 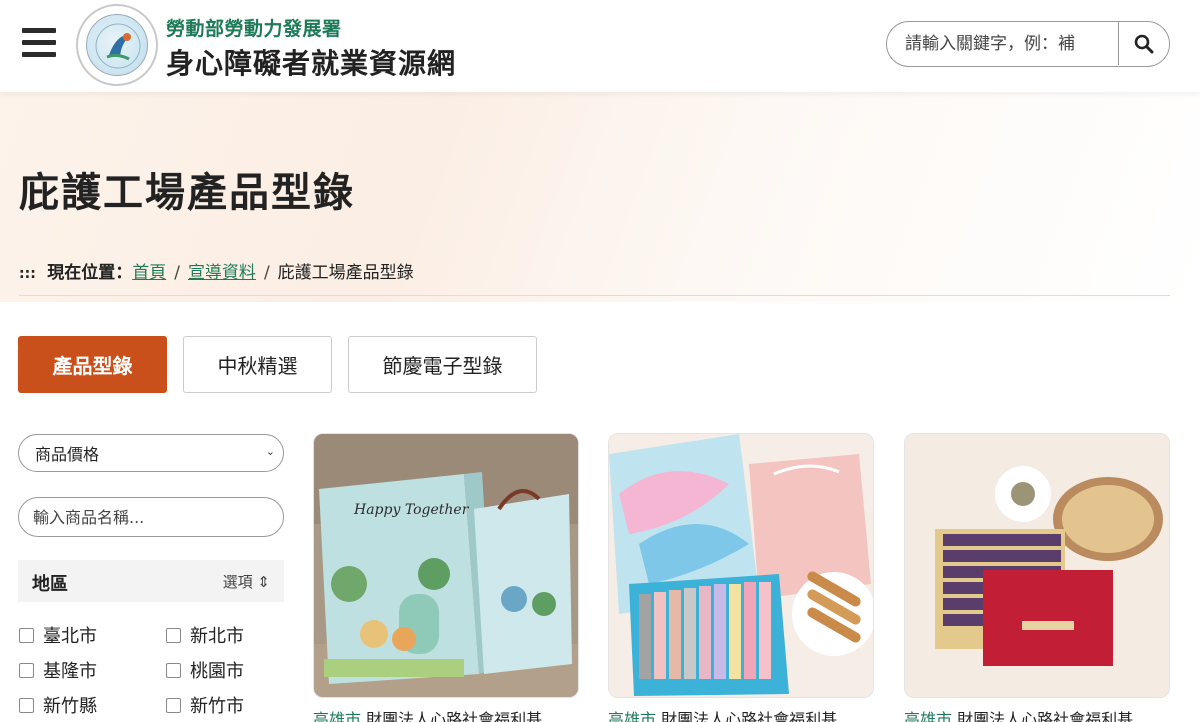 I want to click on product-card-image: Happy Together, so click(x=446, y=565).